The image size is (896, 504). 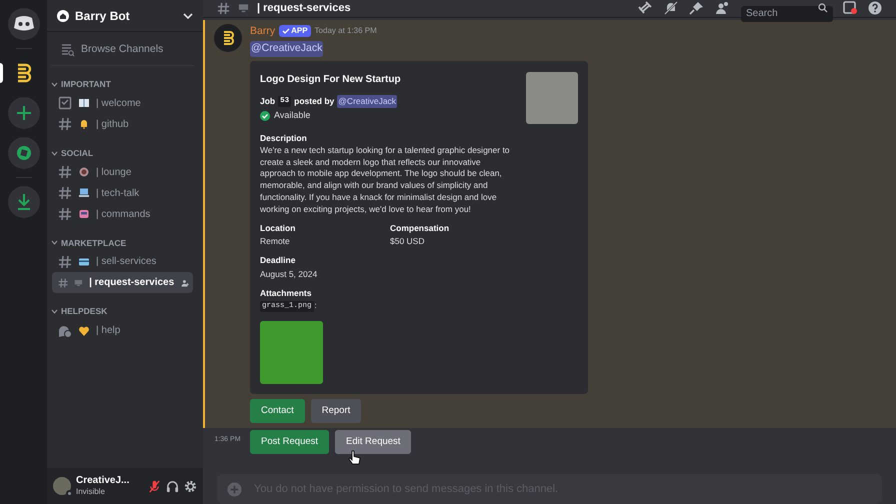 I want to click on user-status: Invisible, so click(x=91, y=491).